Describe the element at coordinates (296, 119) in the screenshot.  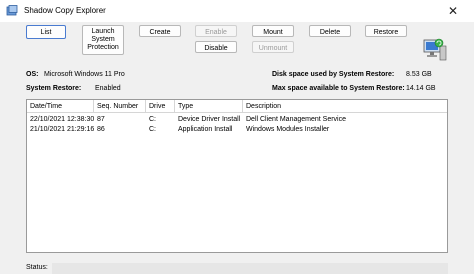
I see `cell-description: Dell Client Management Service` at that location.